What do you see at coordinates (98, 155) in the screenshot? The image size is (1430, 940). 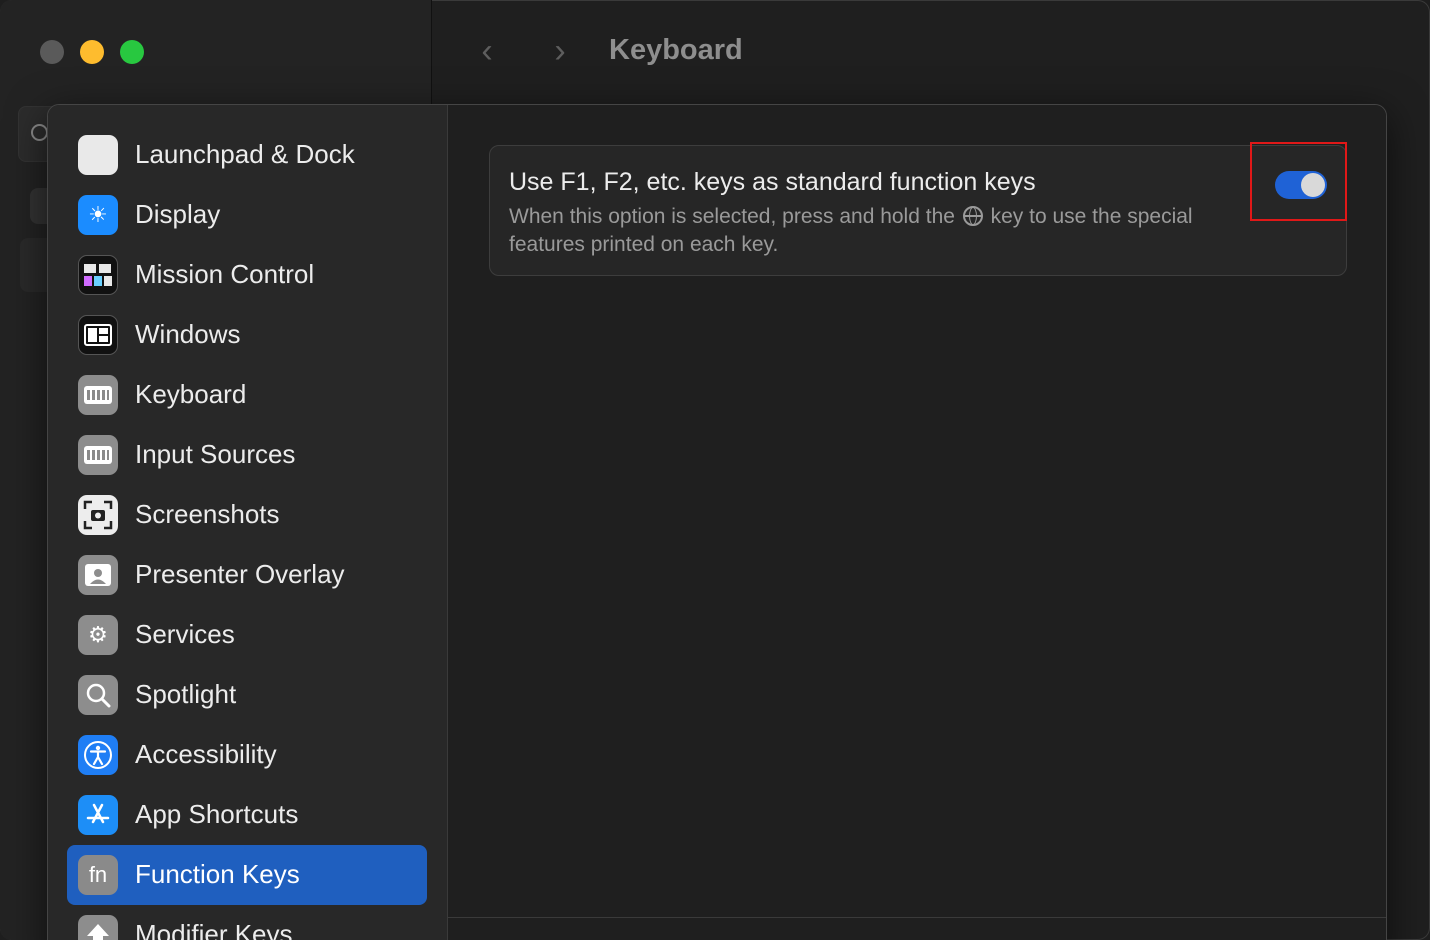 I see `launchpad-dock-icon` at bounding box center [98, 155].